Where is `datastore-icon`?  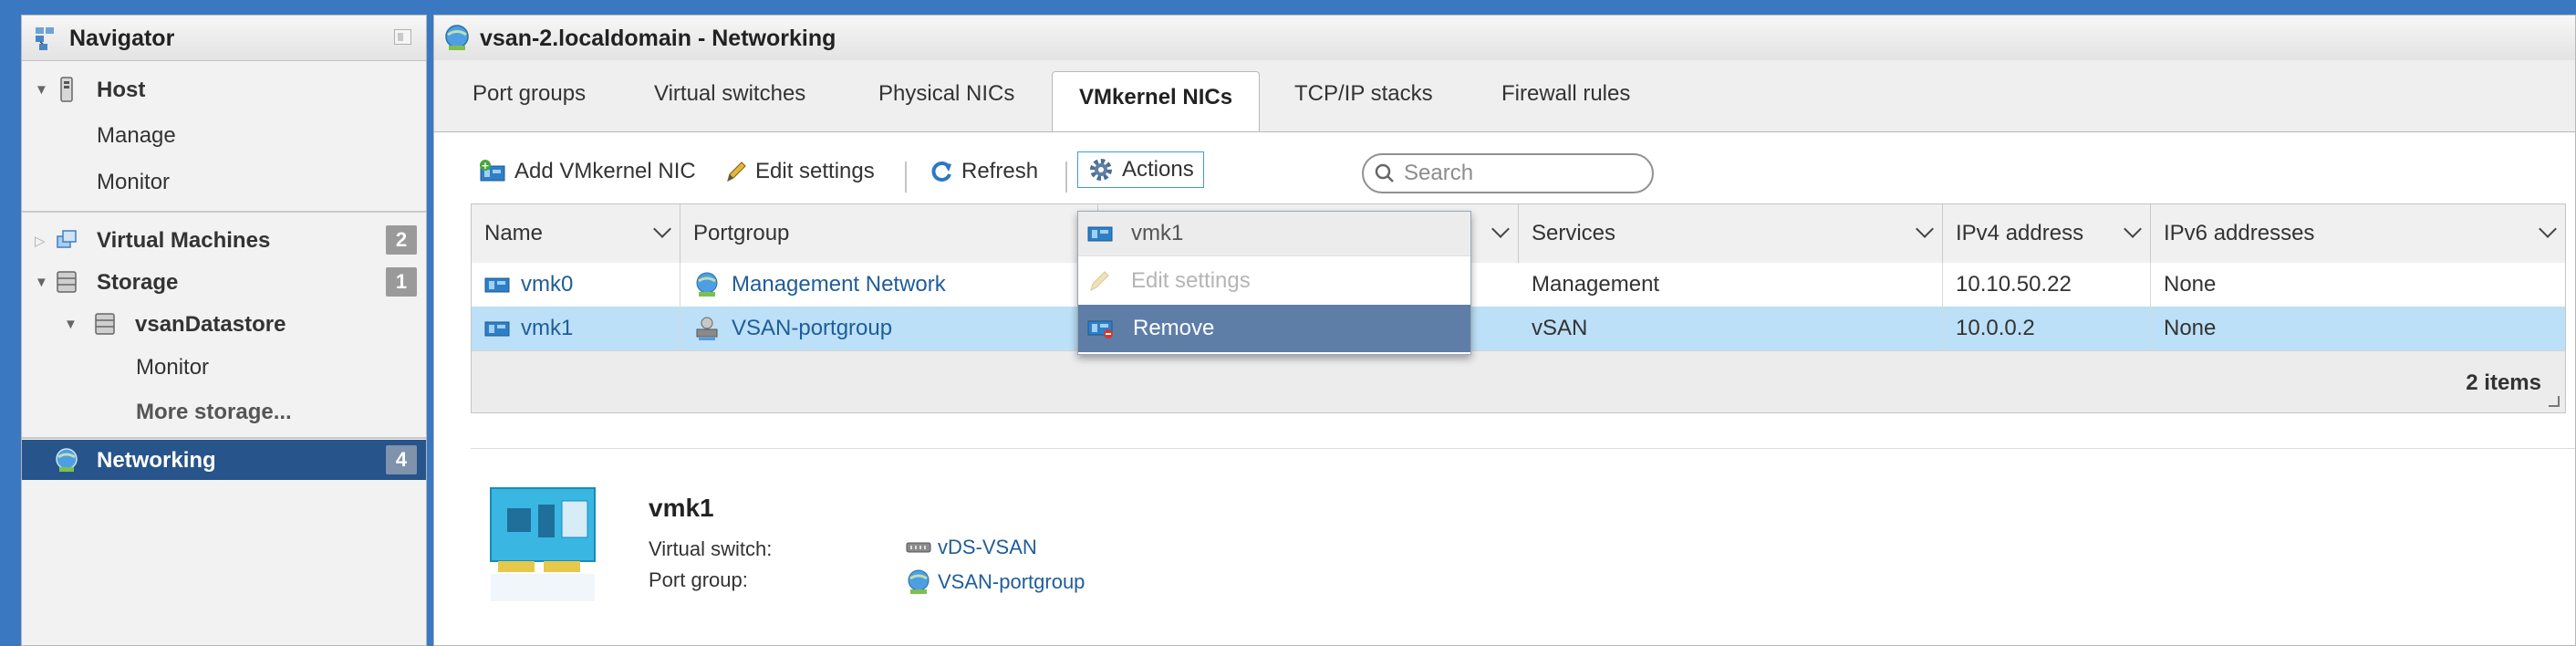
datastore-icon is located at coordinates (105, 324).